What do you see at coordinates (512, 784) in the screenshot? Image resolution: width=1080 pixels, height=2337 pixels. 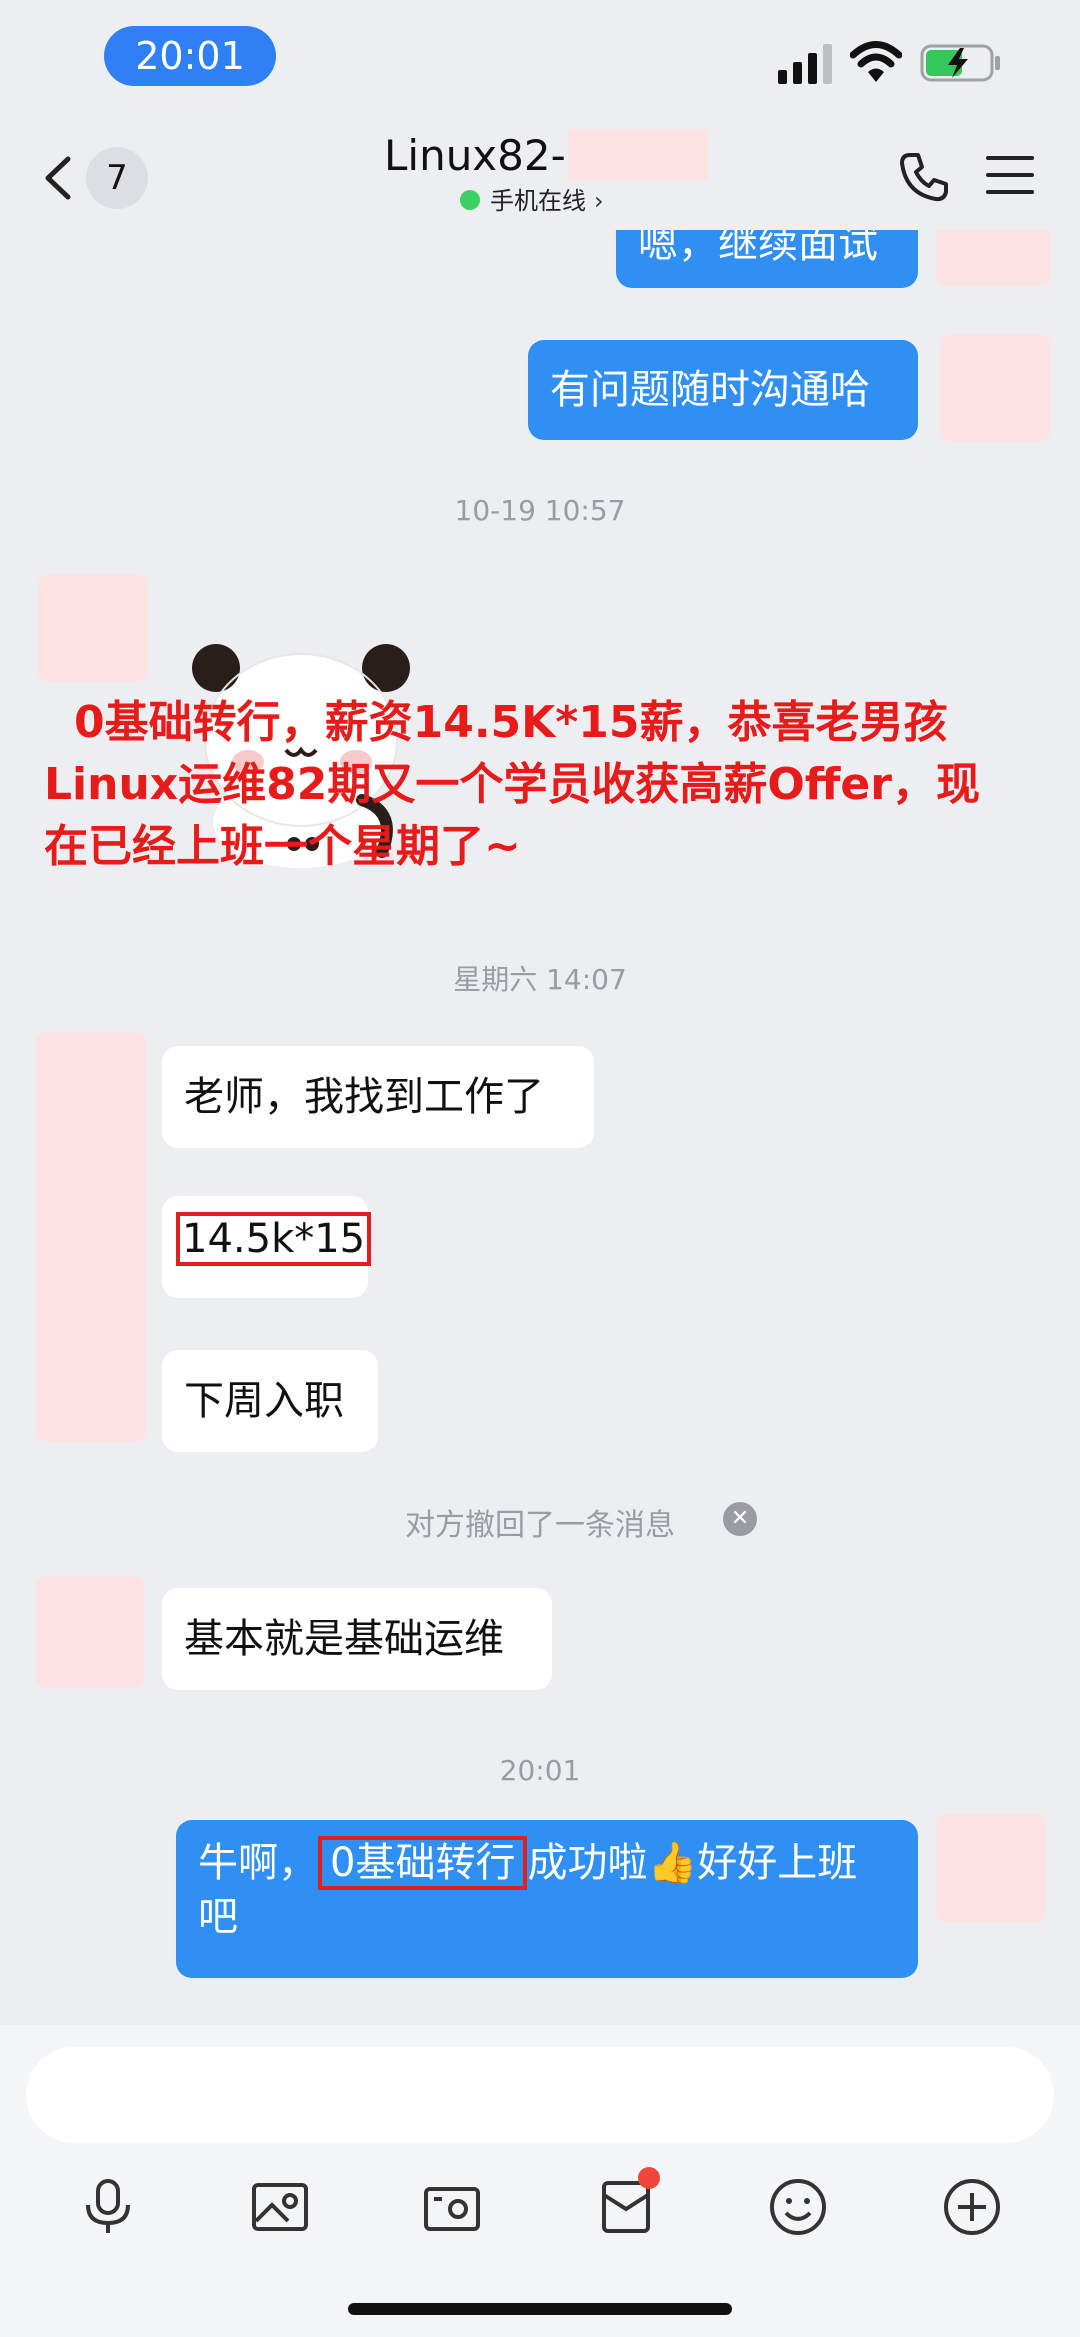 I see `overlay-line-2: Linux运维82期又一个学员收获高薪Offer，现` at bounding box center [512, 784].